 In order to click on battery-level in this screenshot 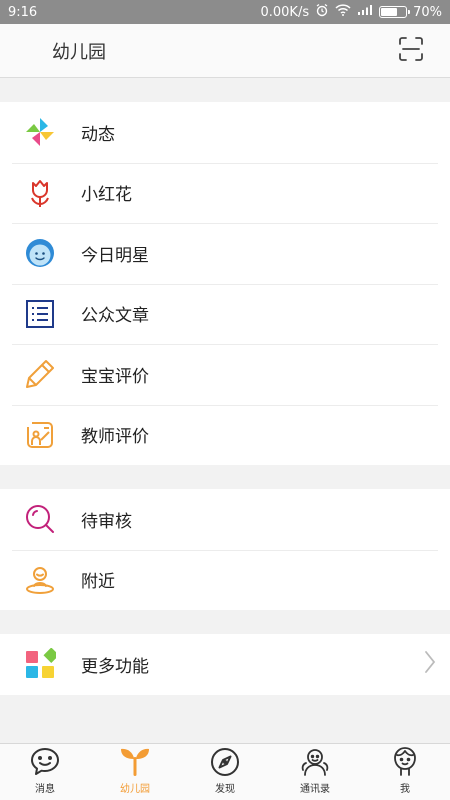, I will do `click(389, 12)`.